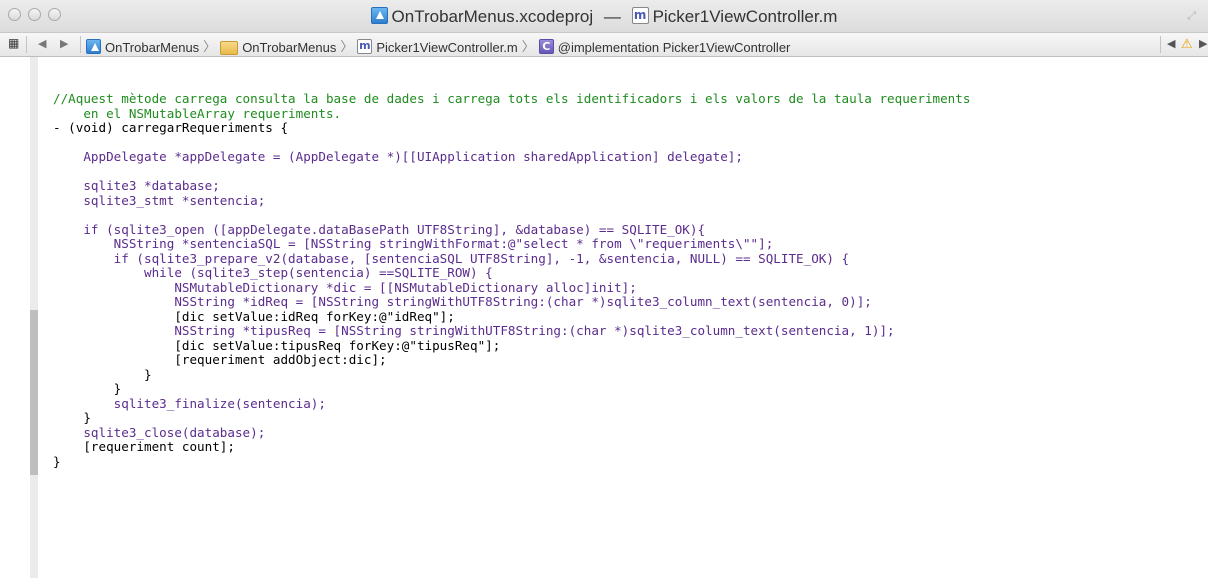 This screenshot has height=578, width=1208. Describe the element at coordinates (15, 317) in the screenshot. I see `line-gutter` at that location.